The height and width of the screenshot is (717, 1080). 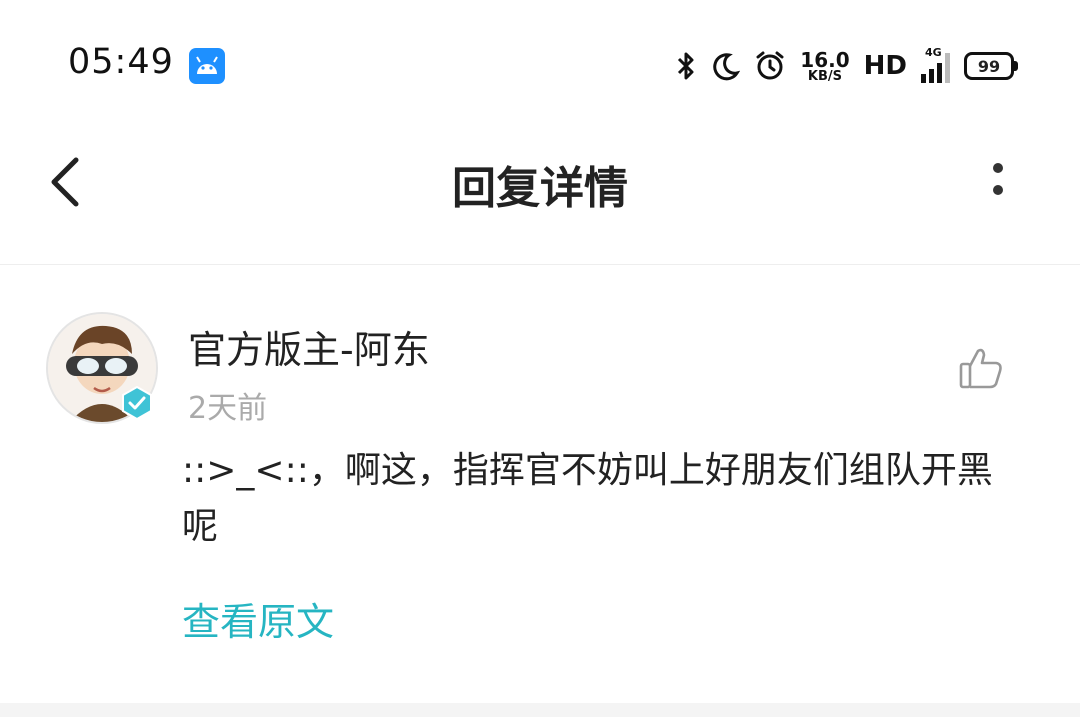 I want to click on like-button, so click(x=981, y=368).